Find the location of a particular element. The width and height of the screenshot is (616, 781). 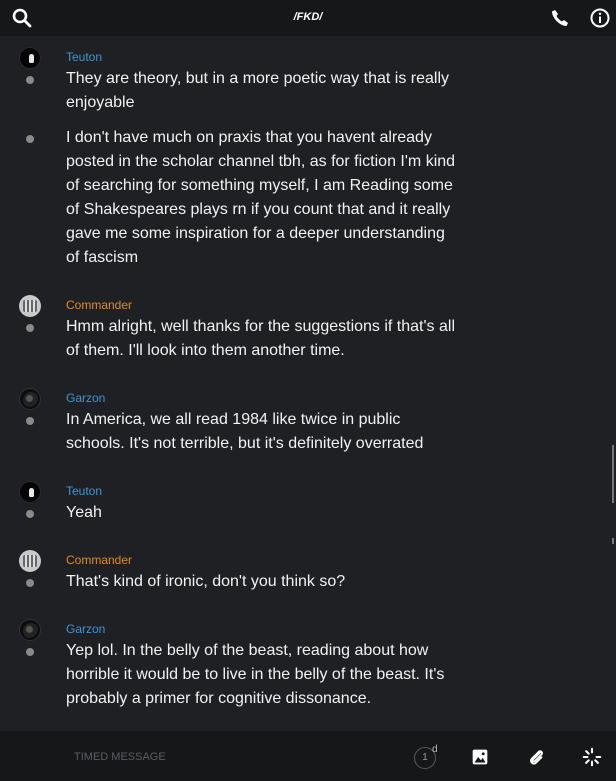

timer-unit: d is located at coordinates (435, 749).